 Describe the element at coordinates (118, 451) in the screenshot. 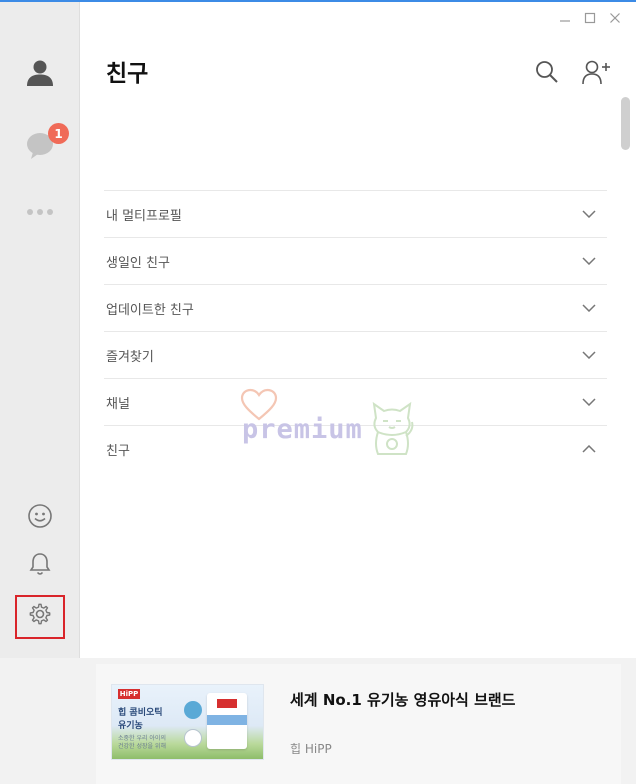

I see `section-label: 친구` at that location.